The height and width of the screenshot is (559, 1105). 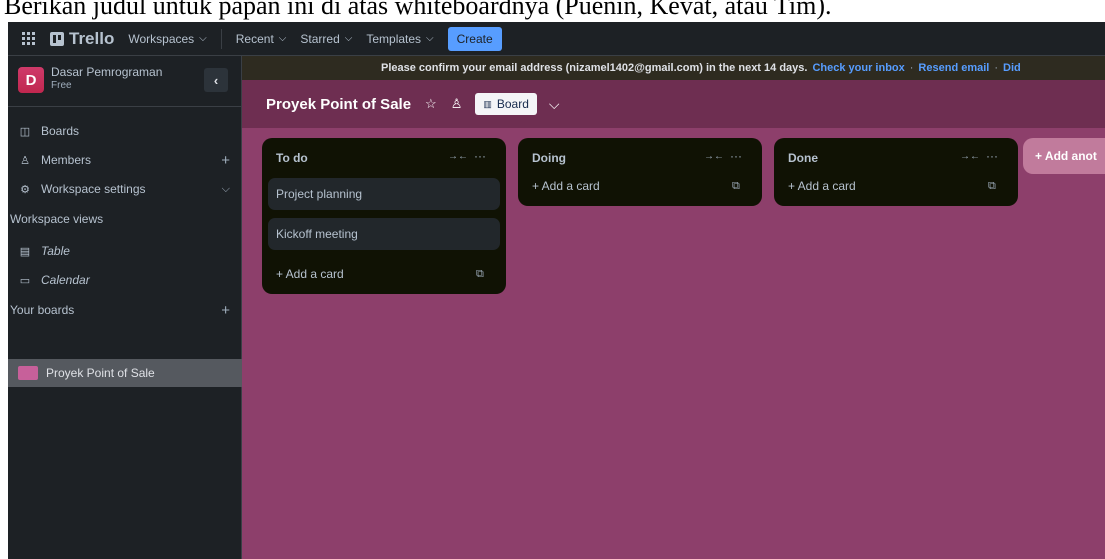 I want to click on sidebar-board-item: Proyek Point of Sale, so click(x=125, y=373).